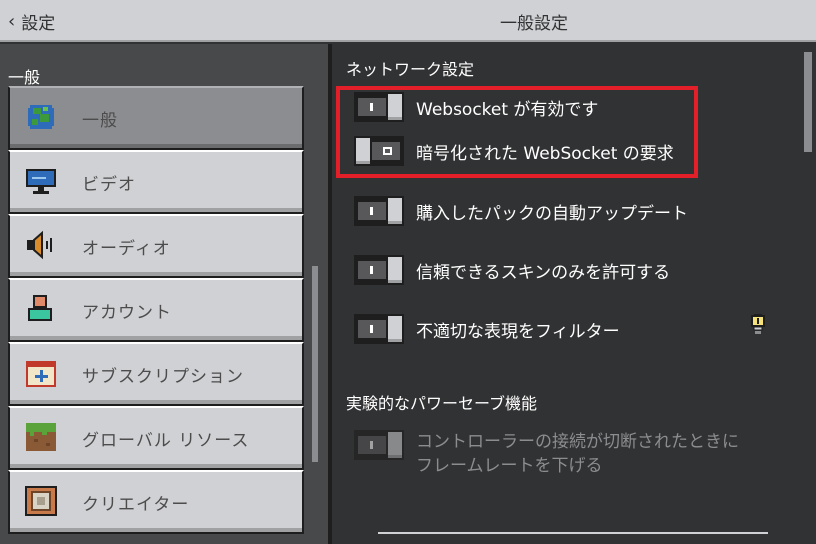 This screenshot has width=816, height=544. I want to click on experimental-section-title: 実験的なパワーセーブ機能, so click(442, 403).